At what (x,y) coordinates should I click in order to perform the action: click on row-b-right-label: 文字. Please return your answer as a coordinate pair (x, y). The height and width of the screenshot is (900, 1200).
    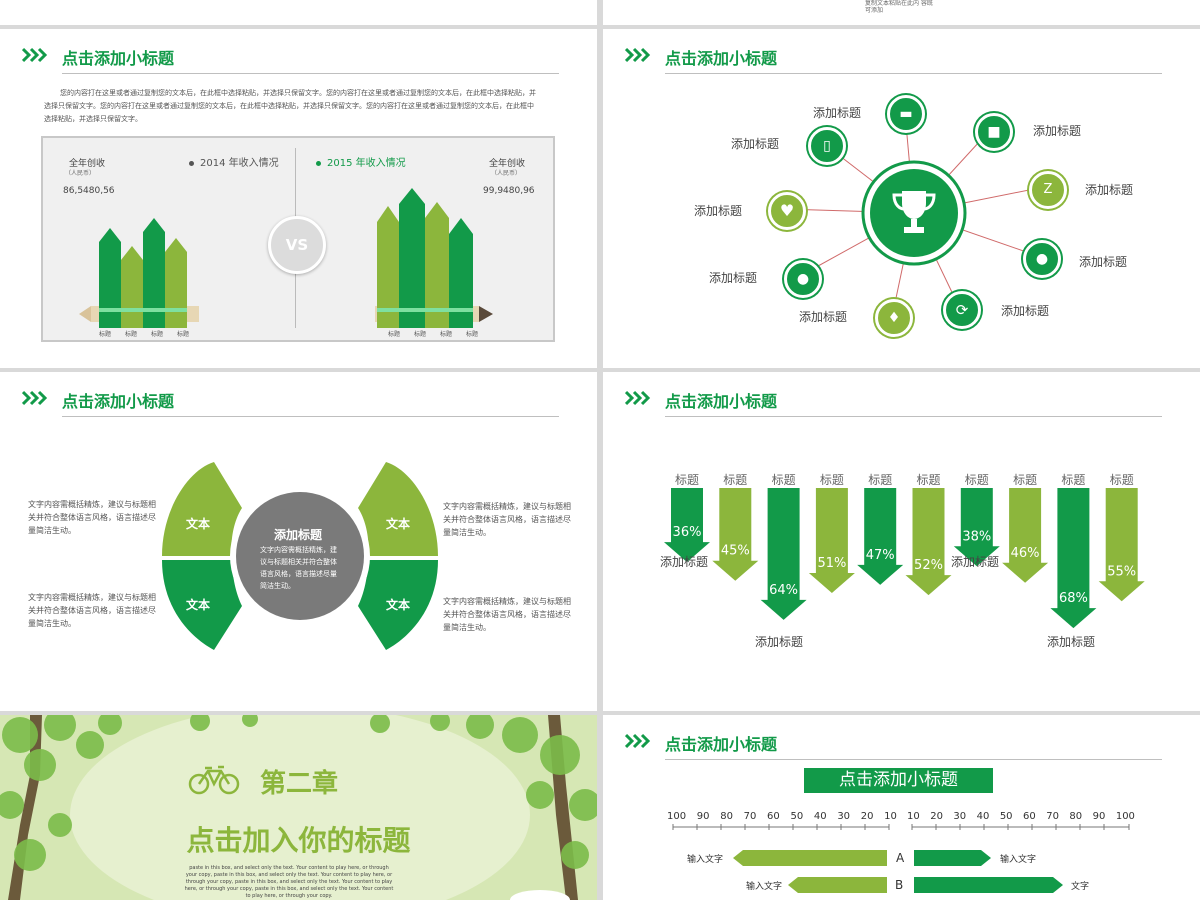
    Looking at the image, I should click on (1080, 885).